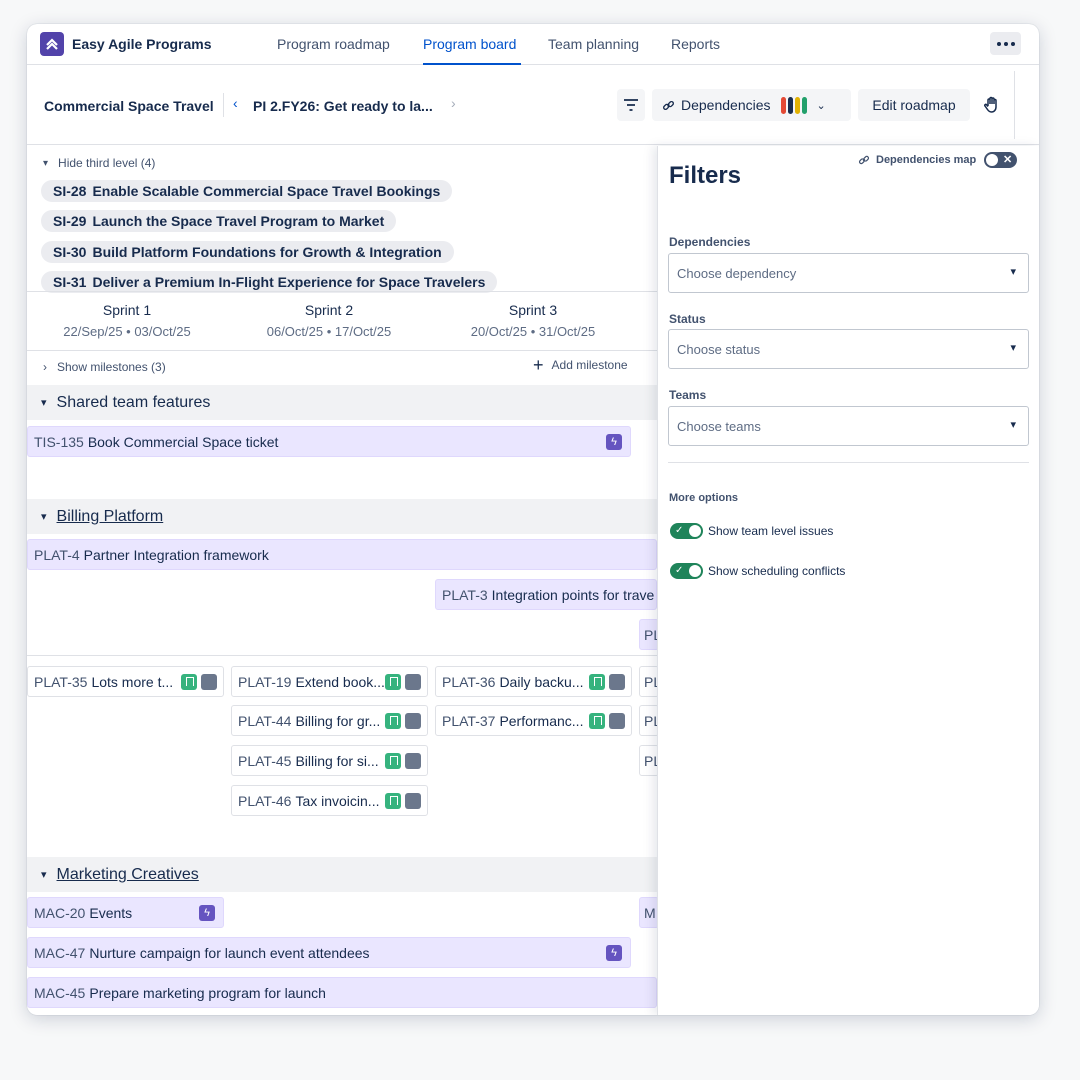 The image size is (1080, 1080). What do you see at coordinates (59, 442) in the screenshot?
I see `feature-key: TIS-135` at bounding box center [59, 442].